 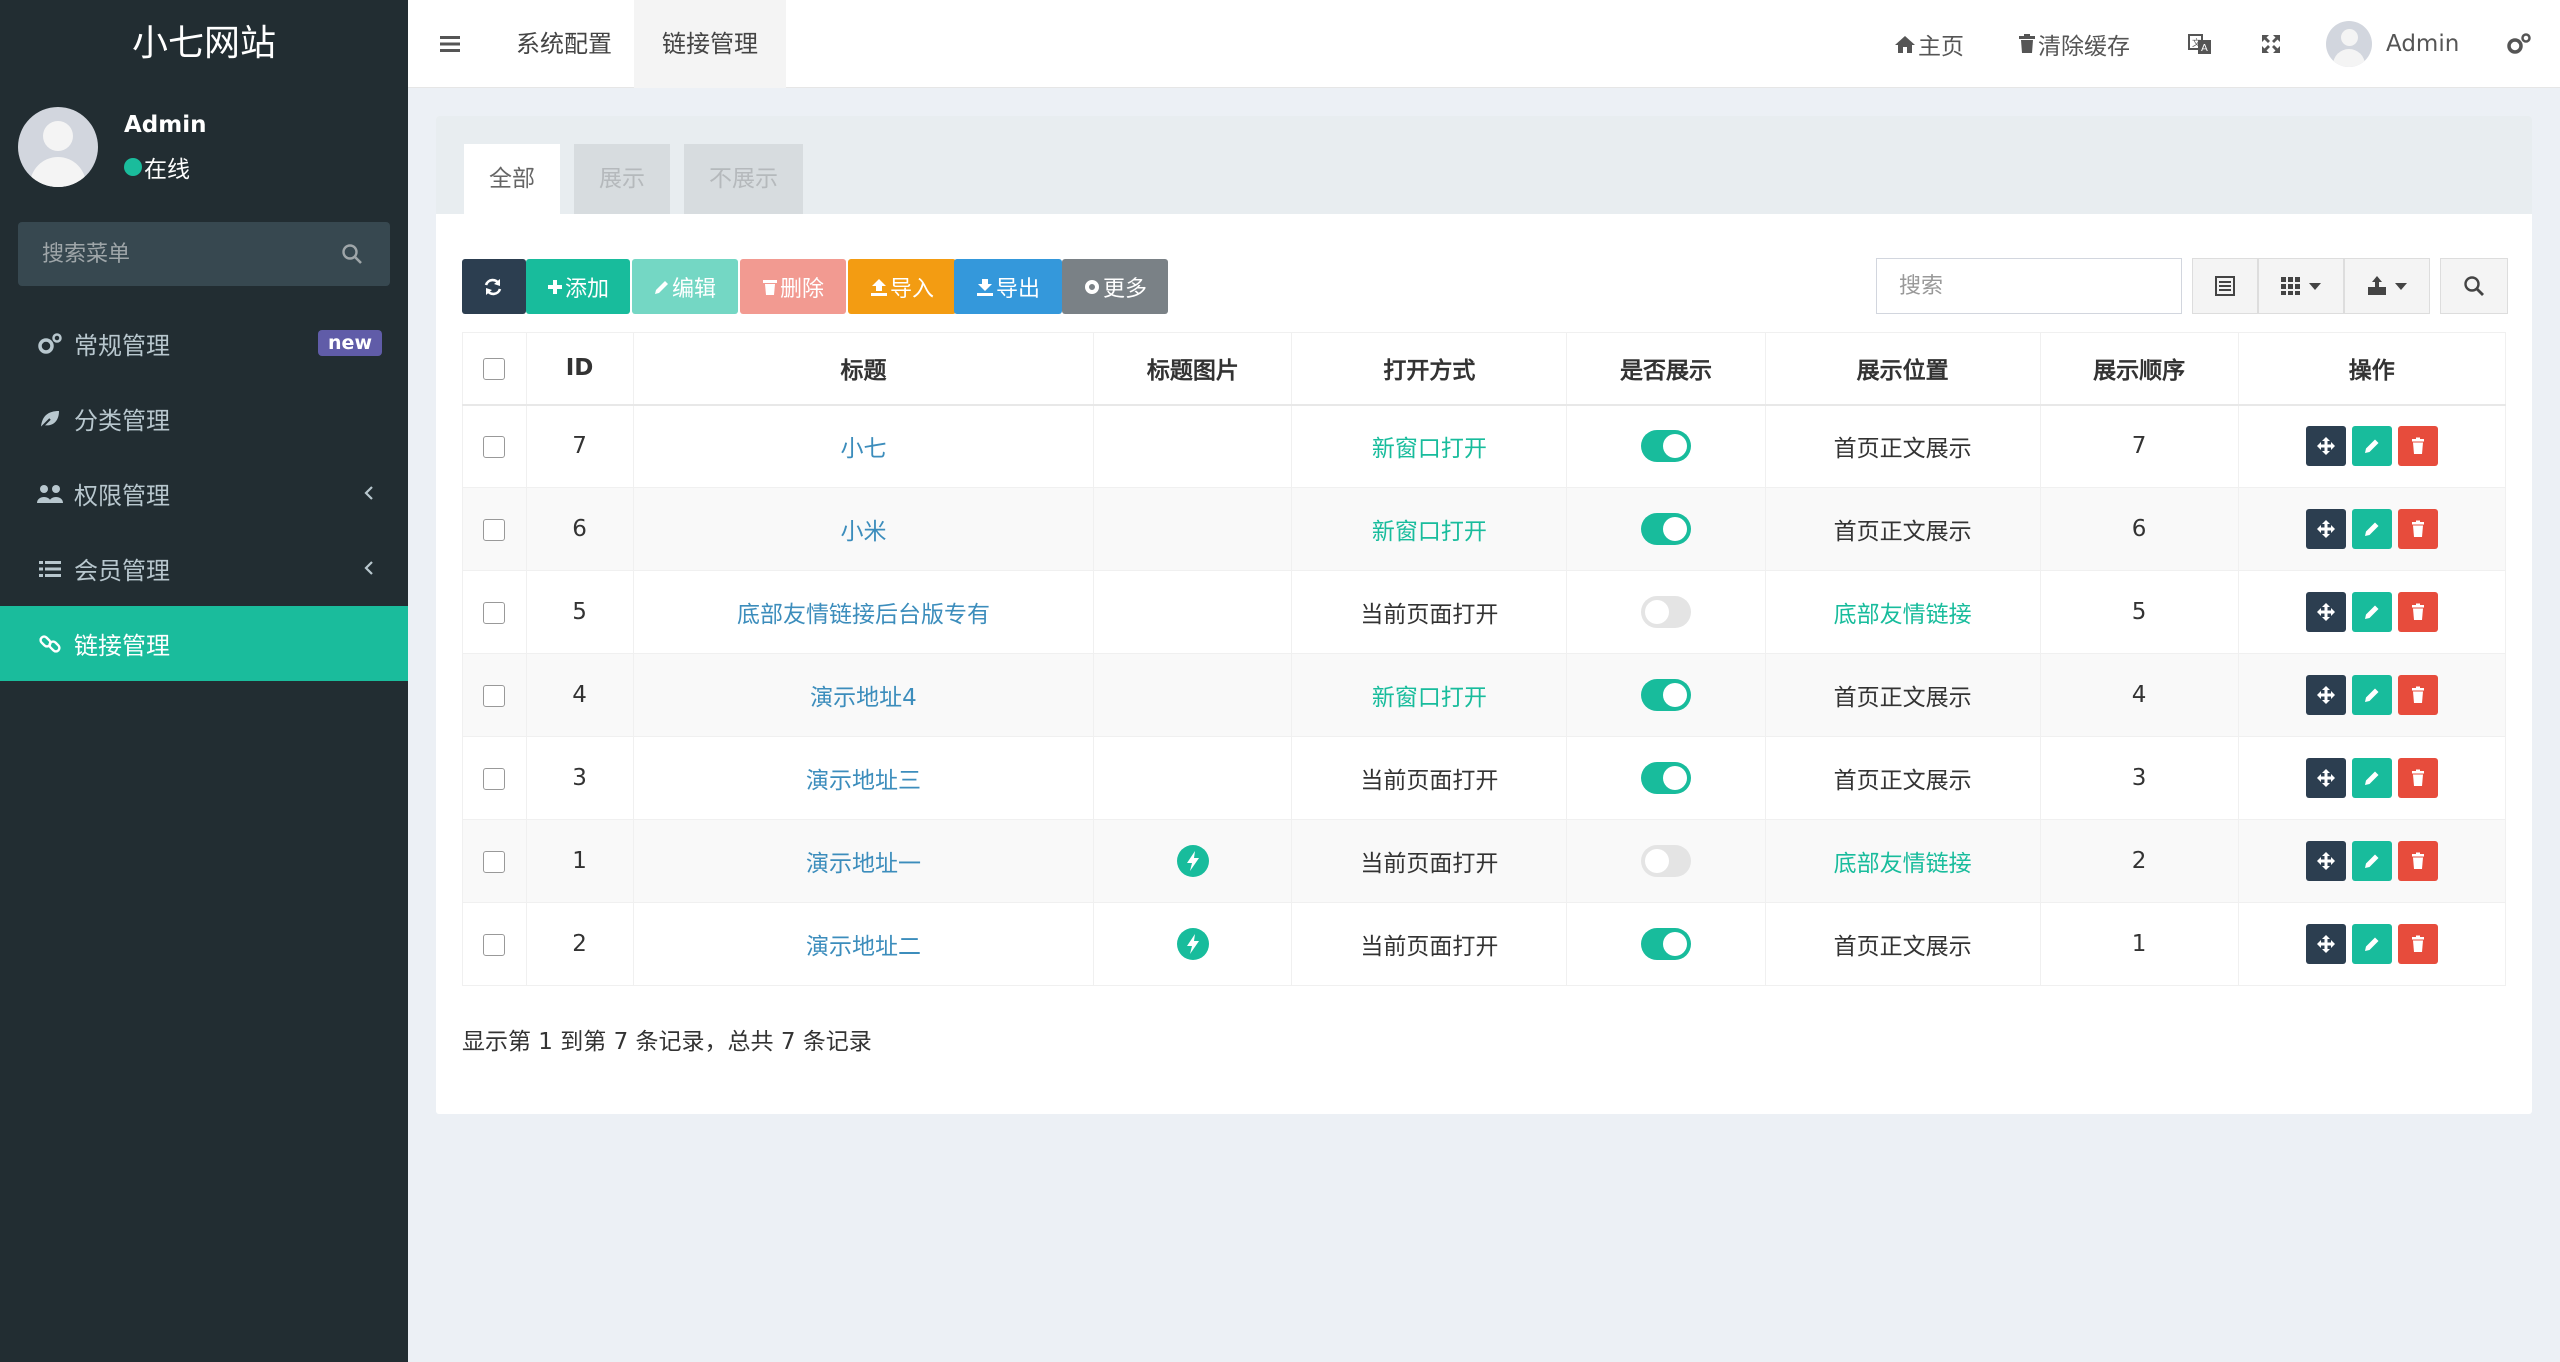 What do you see at coordinates (494, 286) in the screenshot?
I see `refresh-button` at bounding box center [494, 286].